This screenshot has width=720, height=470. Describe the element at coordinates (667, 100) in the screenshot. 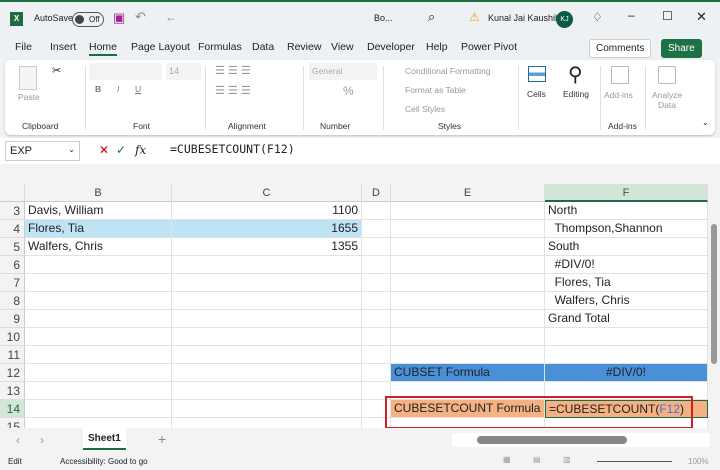

I see `analyze-data-button: Analyze Data` at that location.